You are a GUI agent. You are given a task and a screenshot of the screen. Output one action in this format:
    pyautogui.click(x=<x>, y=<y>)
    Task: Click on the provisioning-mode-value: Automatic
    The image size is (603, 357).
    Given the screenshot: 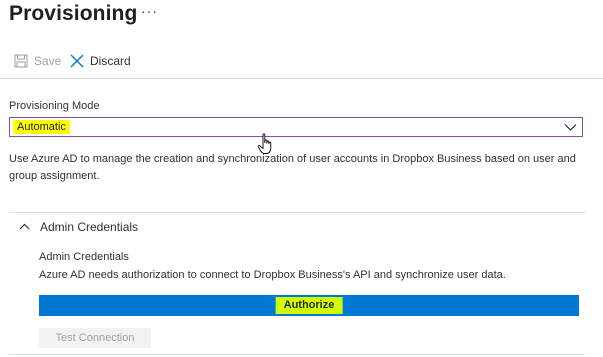 What is the action you would take?
    pyautogui.click(x=41, y=127)
    